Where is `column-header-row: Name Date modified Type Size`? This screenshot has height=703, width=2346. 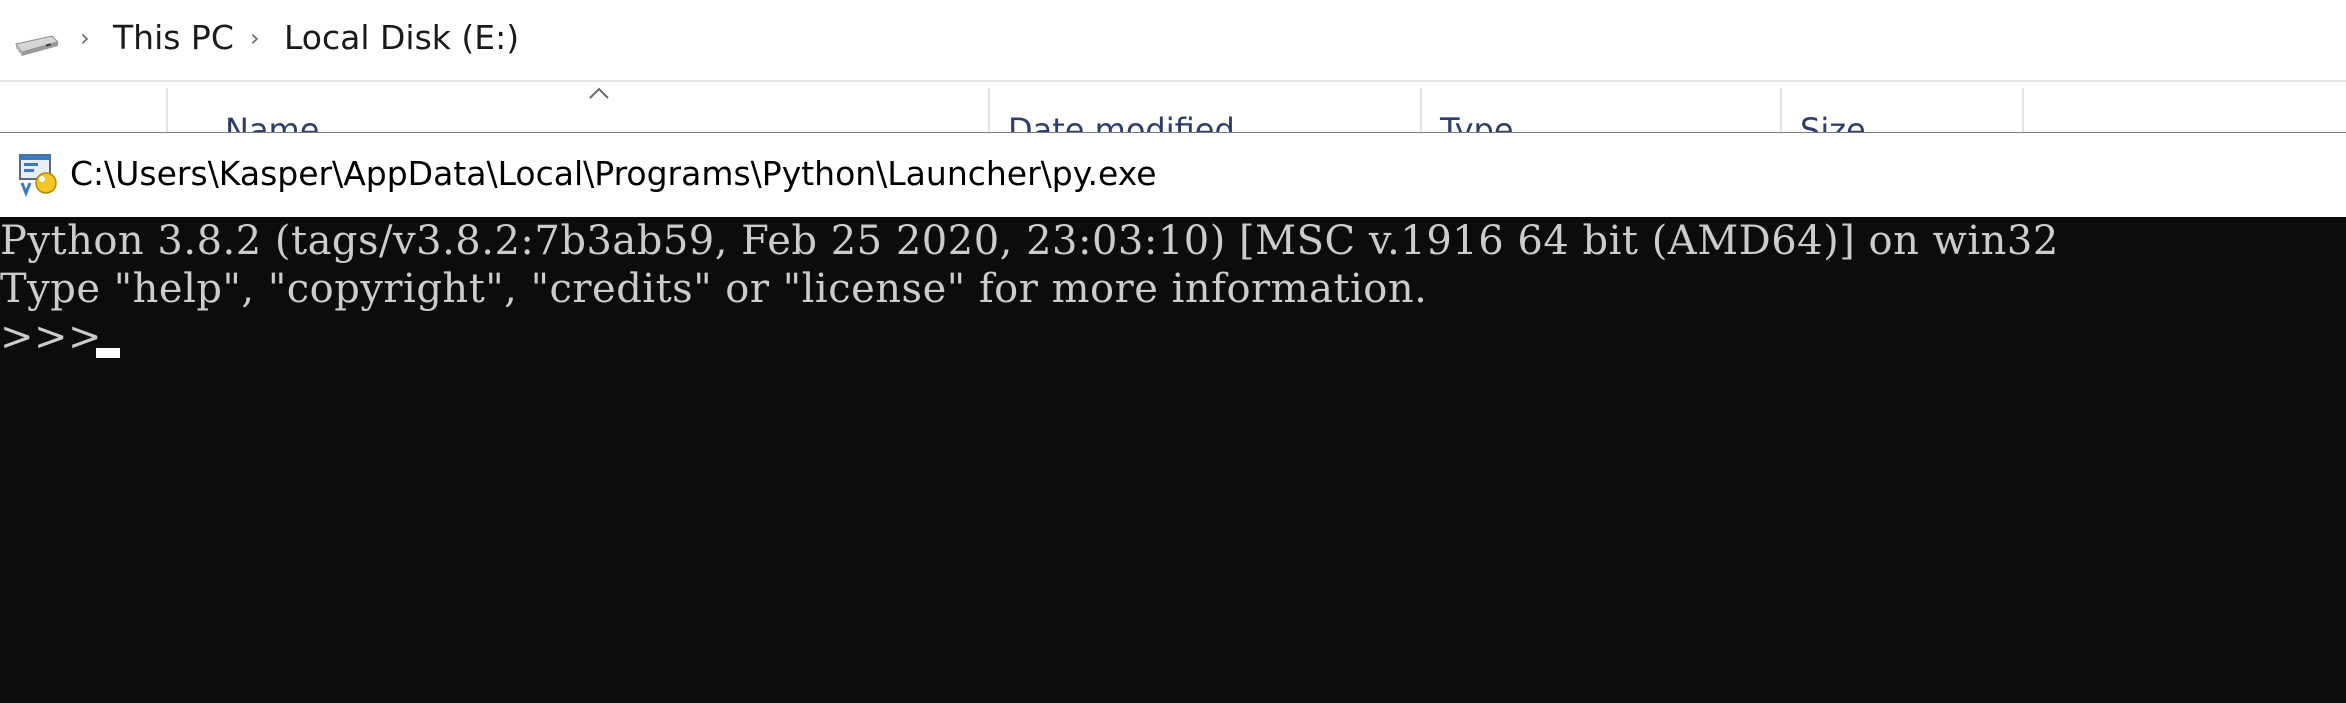 column-header-row: Name Date modified Type Size is located at coordinates (1173, 115).